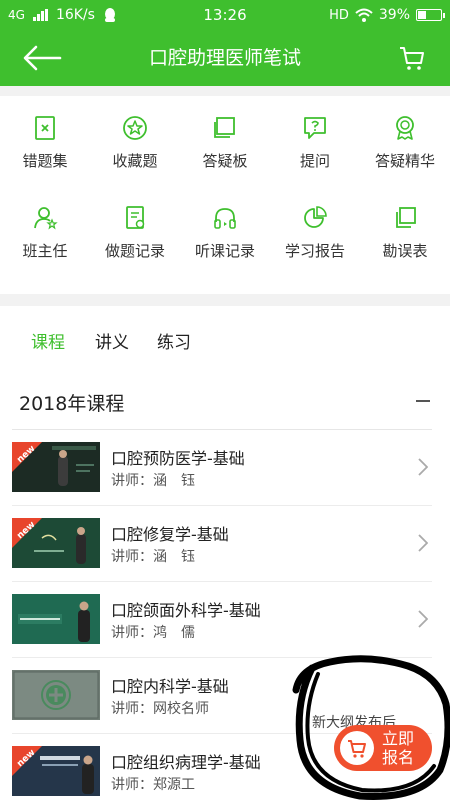  What do you see at coordinates (364, 15) in the screenshot?
I see `wifi-icon` at bounding box center [364, 15].